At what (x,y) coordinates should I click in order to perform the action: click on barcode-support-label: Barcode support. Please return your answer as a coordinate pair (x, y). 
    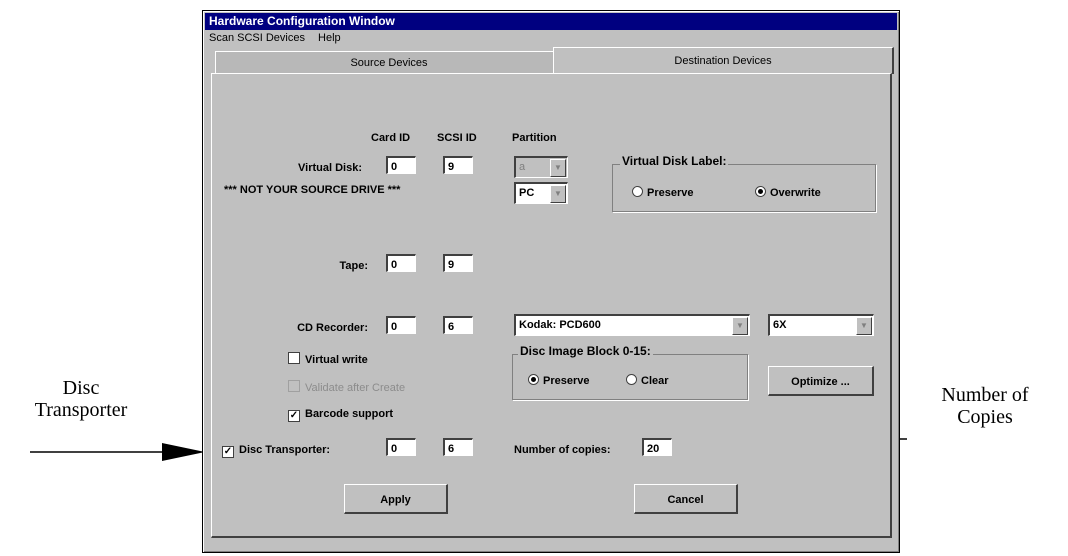
    Looking at the image, I should click on (349, 414).